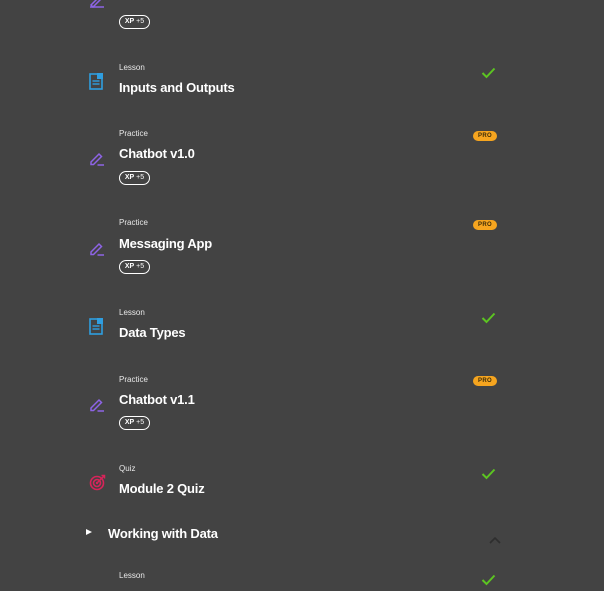  What do you see at coordinates (165, 244) in the screenshot?
I see `item-title: Messaging App` at bounding box center [165, 244].